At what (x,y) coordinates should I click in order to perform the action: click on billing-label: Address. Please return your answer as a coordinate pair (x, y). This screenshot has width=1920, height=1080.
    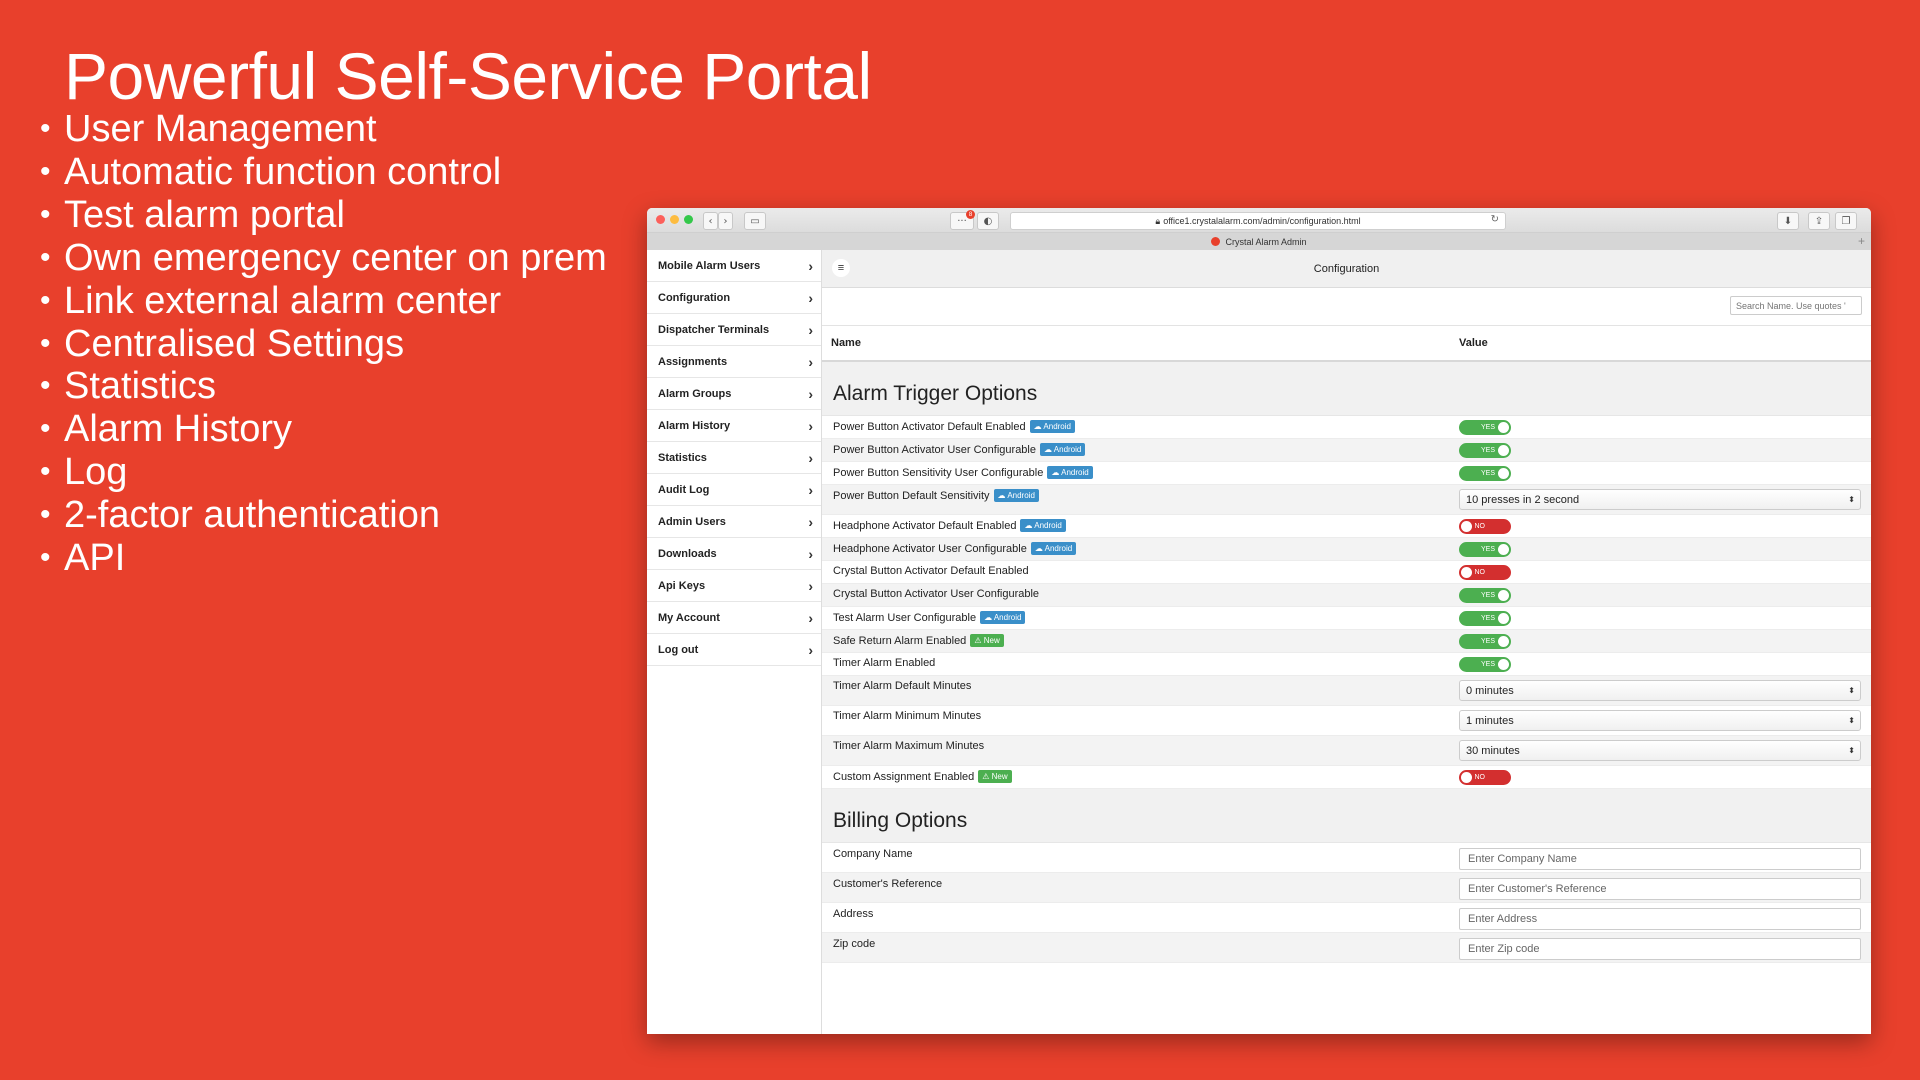
    Looking at the image, I should click on (853, 914).